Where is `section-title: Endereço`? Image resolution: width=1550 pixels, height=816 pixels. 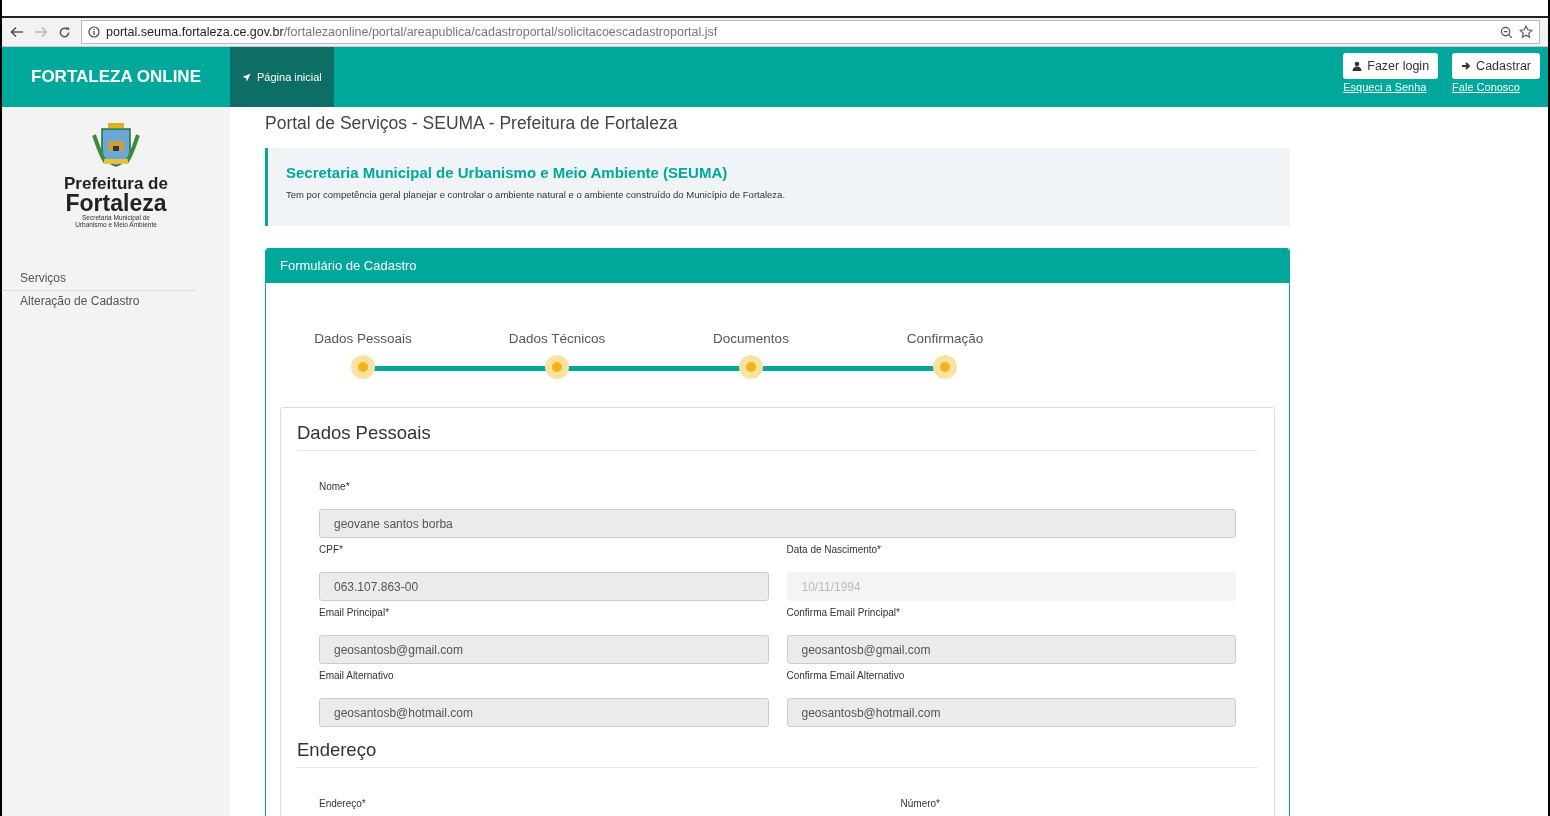 section-title: Endereço is located at coordinates (777, 753).